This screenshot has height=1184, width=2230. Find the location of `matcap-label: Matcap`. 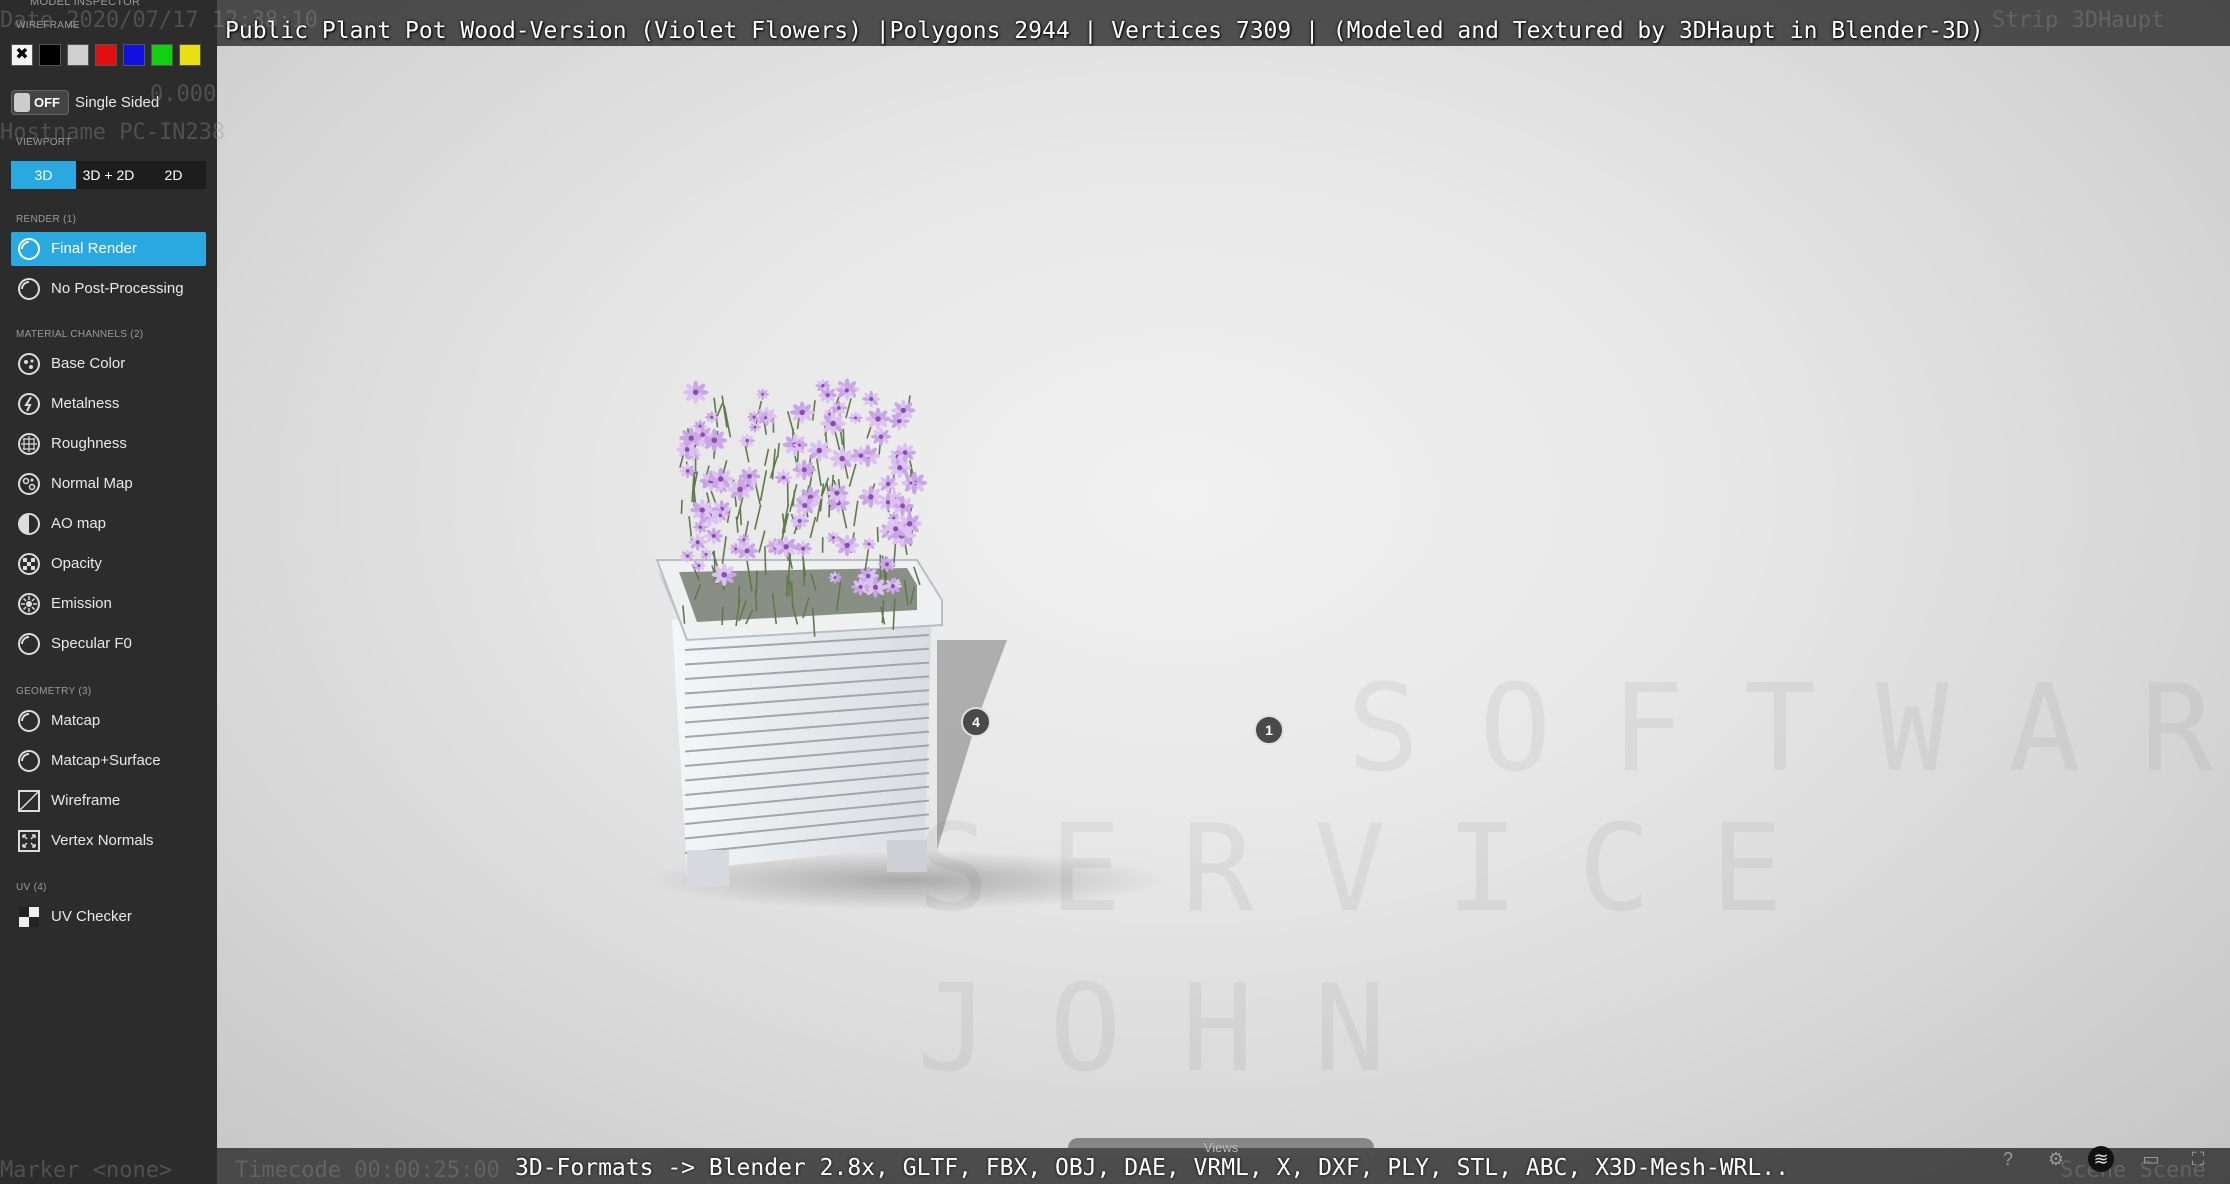

matcap-label: Matcap is located at coordinates (76, 720).